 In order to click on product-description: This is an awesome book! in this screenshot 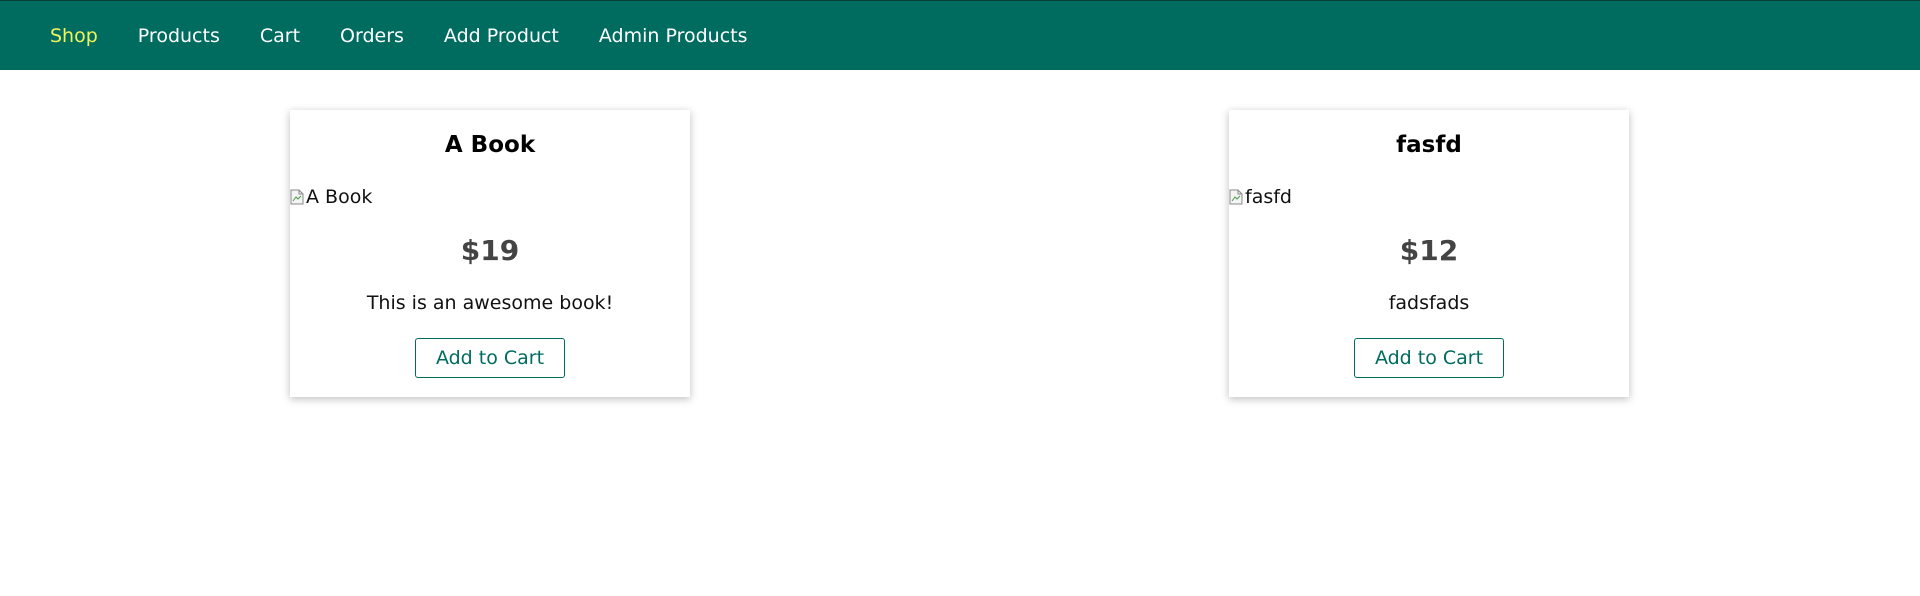, I will do `click(490, 303)`.